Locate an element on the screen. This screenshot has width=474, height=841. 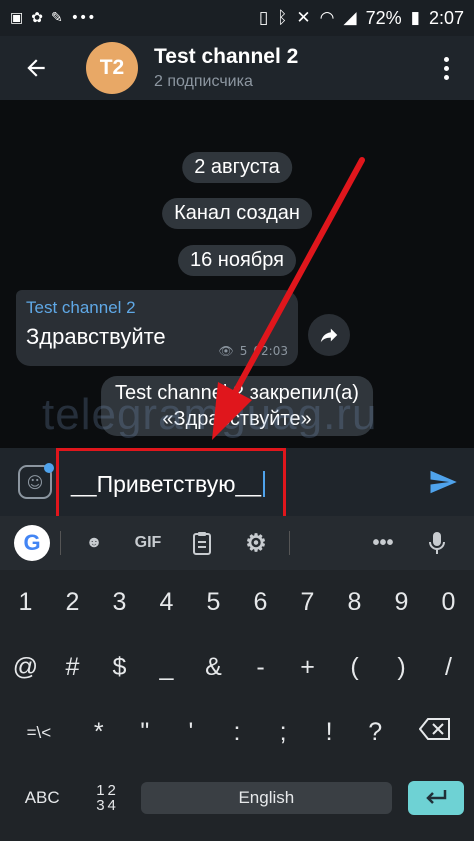
date-badge: 2 августа is located at coordinates (237, 167).